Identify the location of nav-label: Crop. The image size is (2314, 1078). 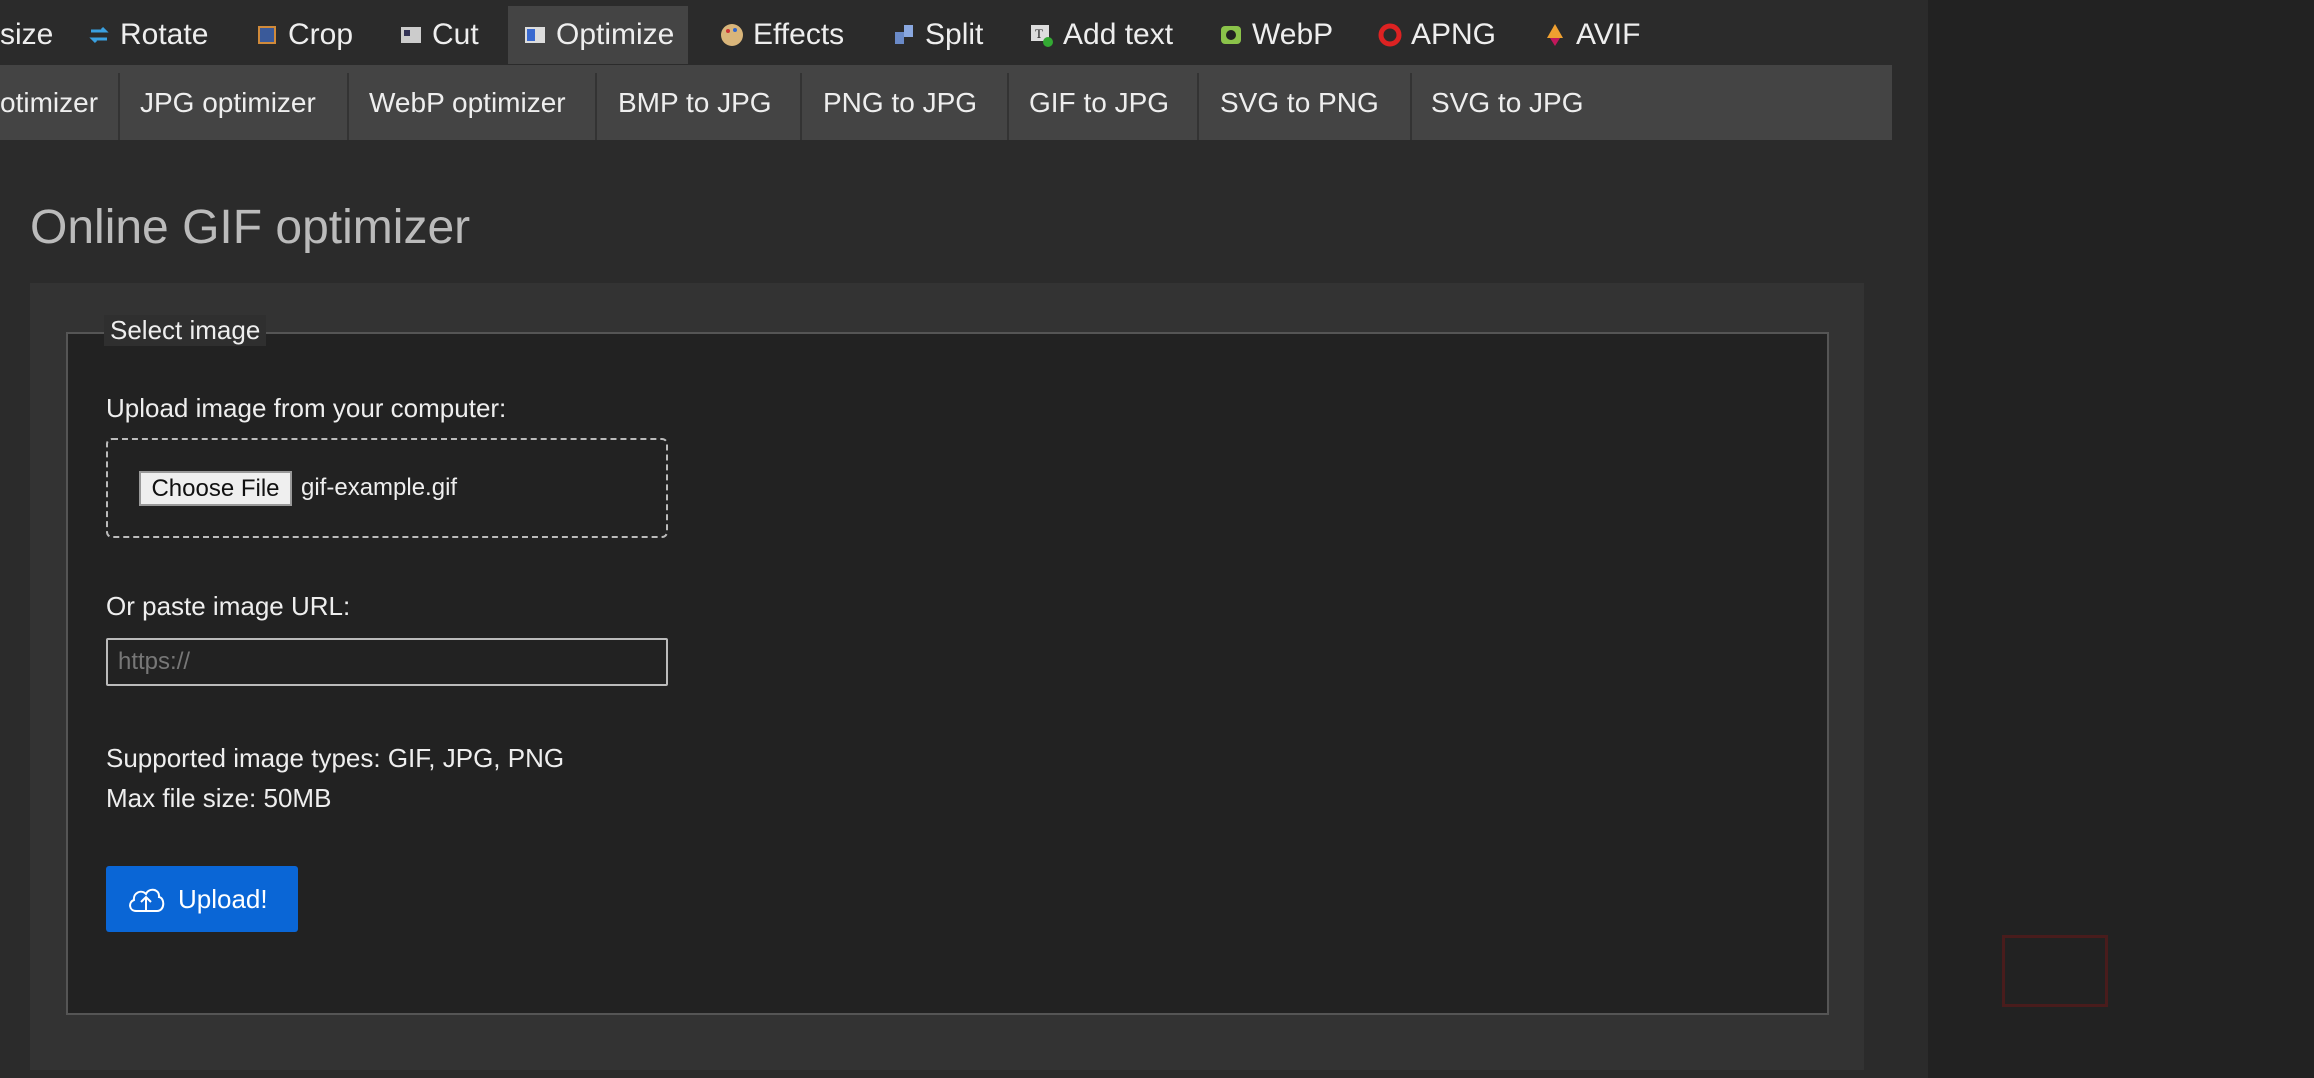
(321, 34).